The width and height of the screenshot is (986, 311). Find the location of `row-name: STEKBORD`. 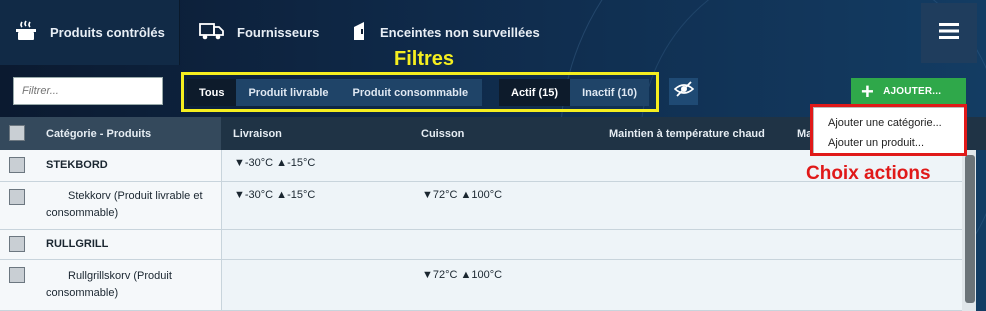

row-name: STEKBORD is located at coordinates (77, 165).